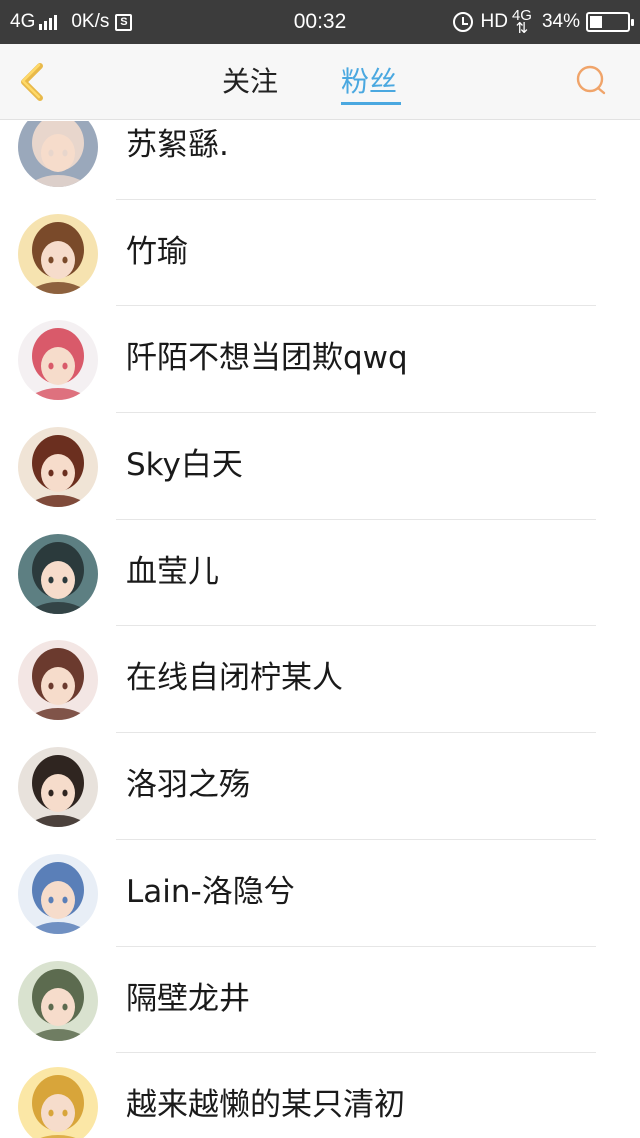 This screenshot has width=640, height=1138. Describe the element at coordinates (184, 465) in the screenshot. I see `fan-name: Sky白天` at that location.